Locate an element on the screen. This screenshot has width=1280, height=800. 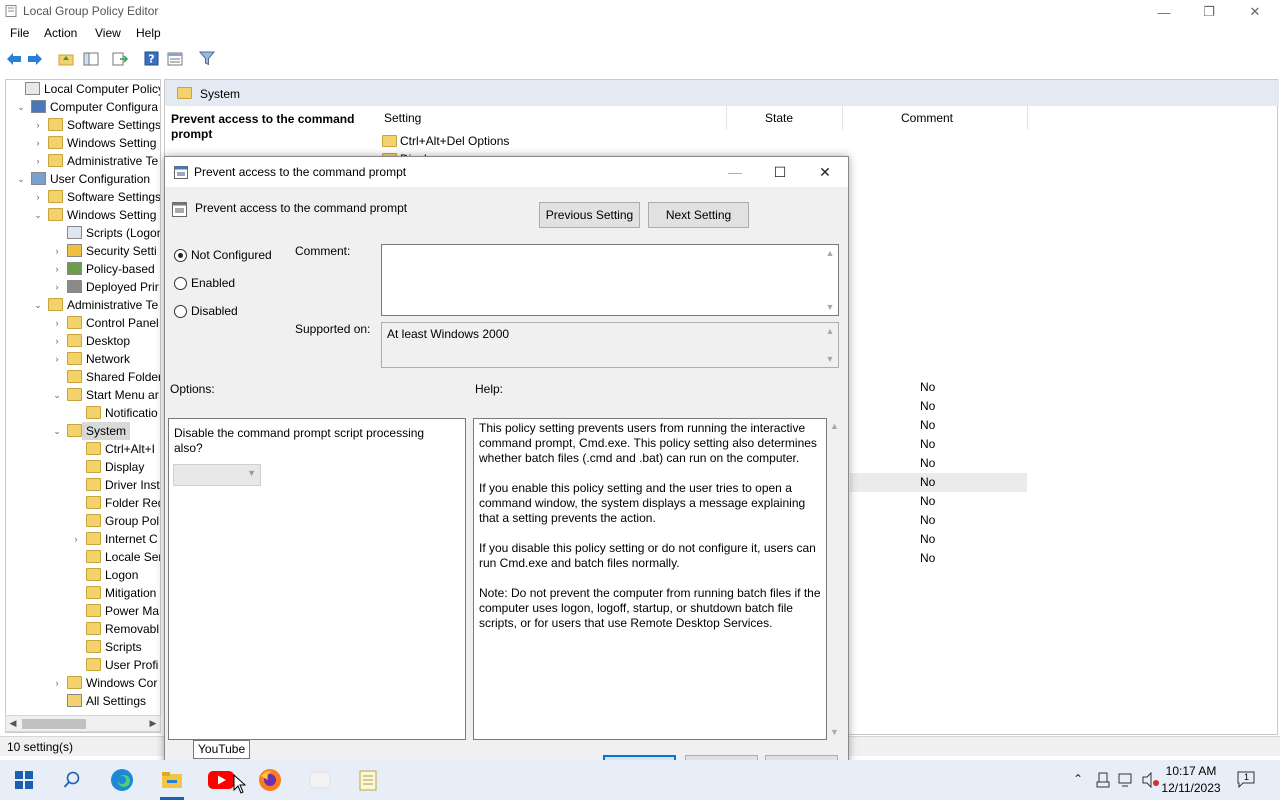
dialog-minimize-button: — is located at coordinates (735, 172).